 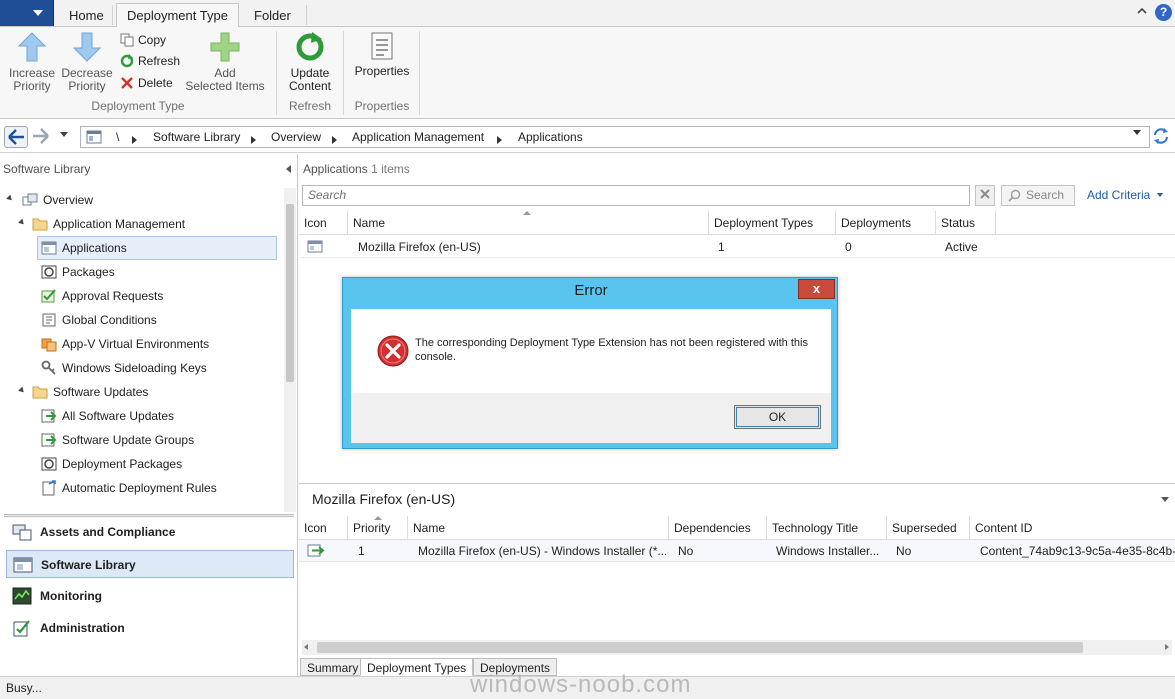 What do you see at coordinates (155, 83) in the screenshot?
I see `delete-label: Delete` at bounding box center [155, 83].